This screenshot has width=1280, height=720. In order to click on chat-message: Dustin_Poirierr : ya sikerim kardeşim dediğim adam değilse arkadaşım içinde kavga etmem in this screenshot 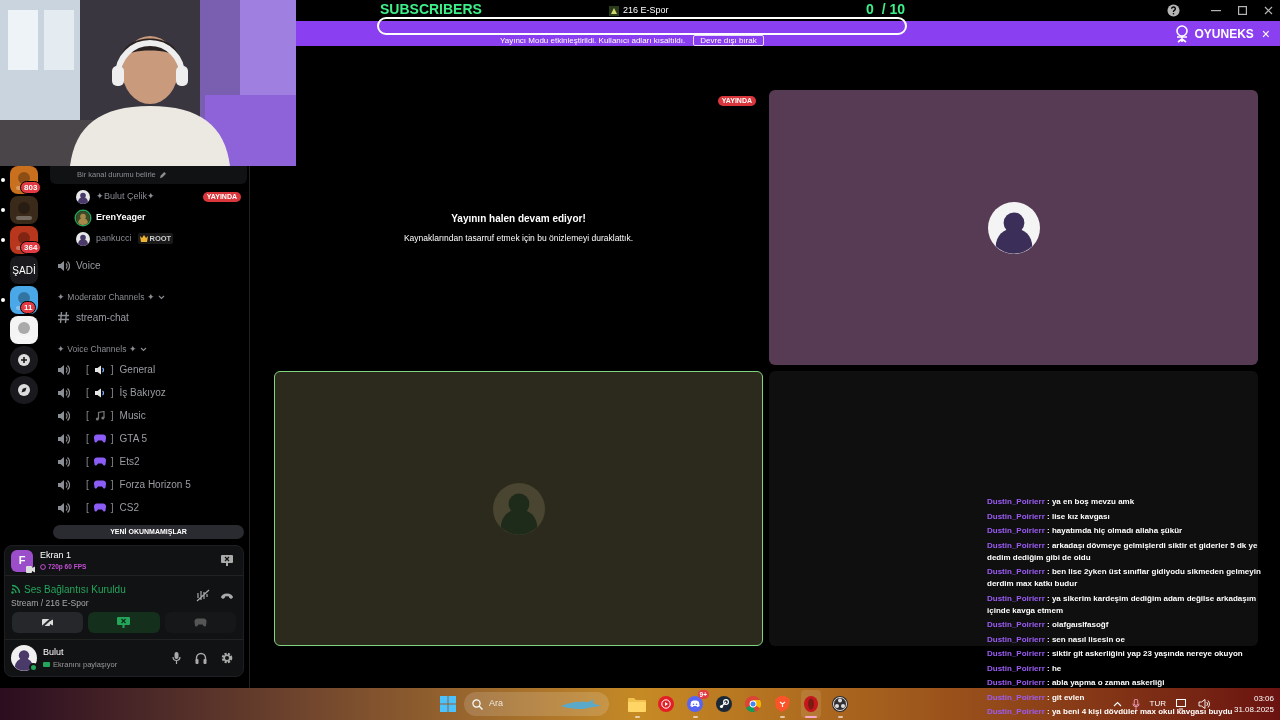, I will do `click(1122, 604)`.